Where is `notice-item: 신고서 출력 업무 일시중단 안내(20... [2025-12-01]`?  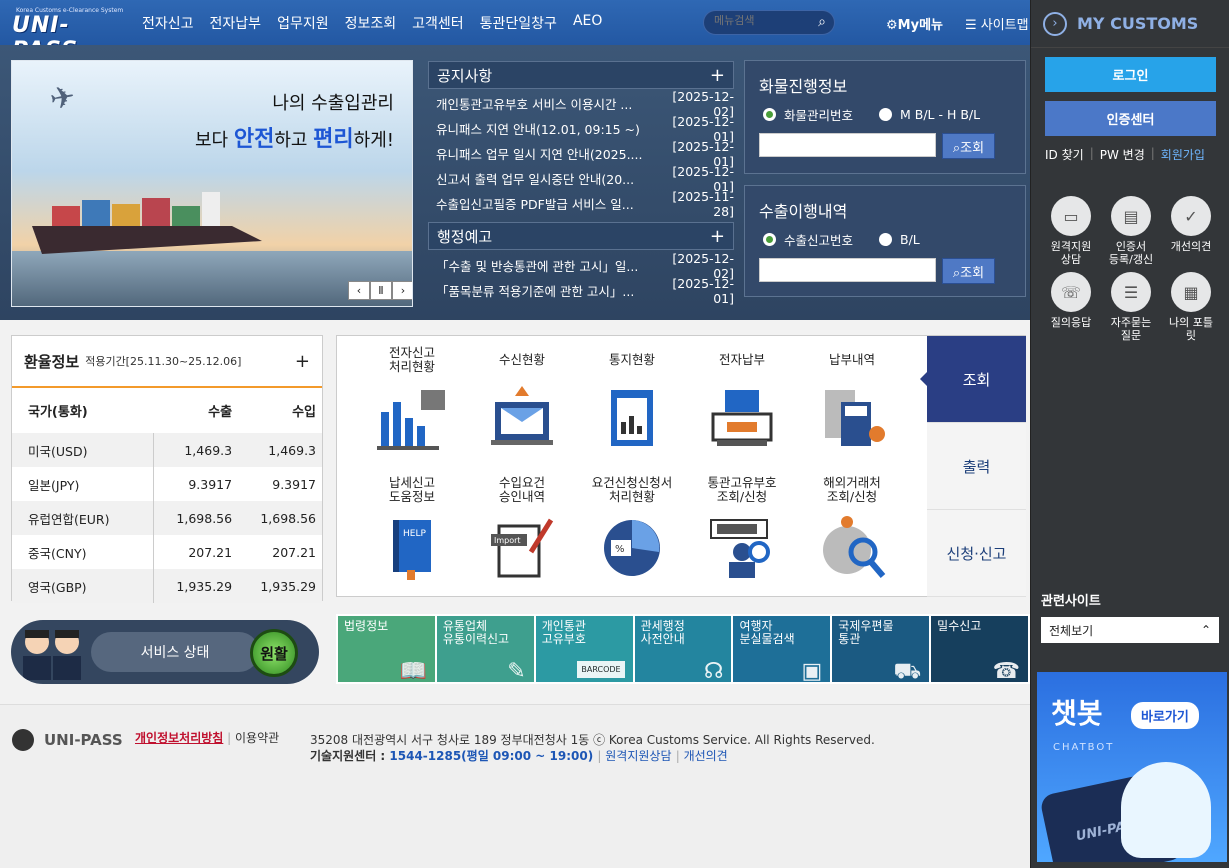
notice-item: 신고서 출력 업무 일시중단 안내(20... [2025-12-01] is located at coordinates (581, 179).